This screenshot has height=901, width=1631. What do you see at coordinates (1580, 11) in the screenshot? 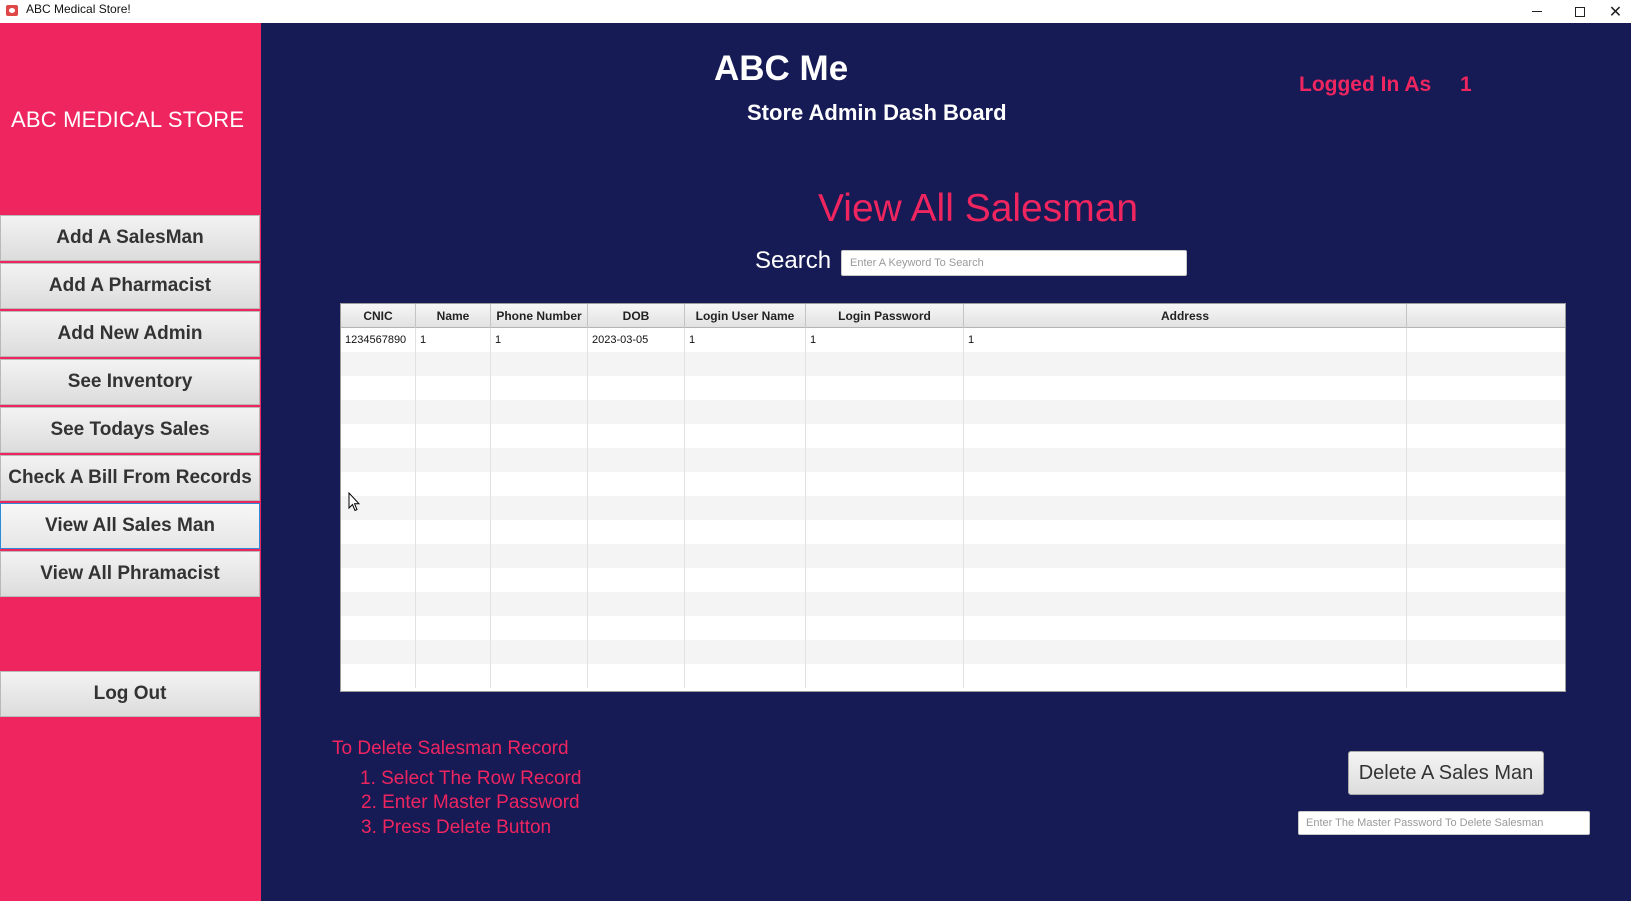
I see `maximize-button` at bounding box center [1580, 11].